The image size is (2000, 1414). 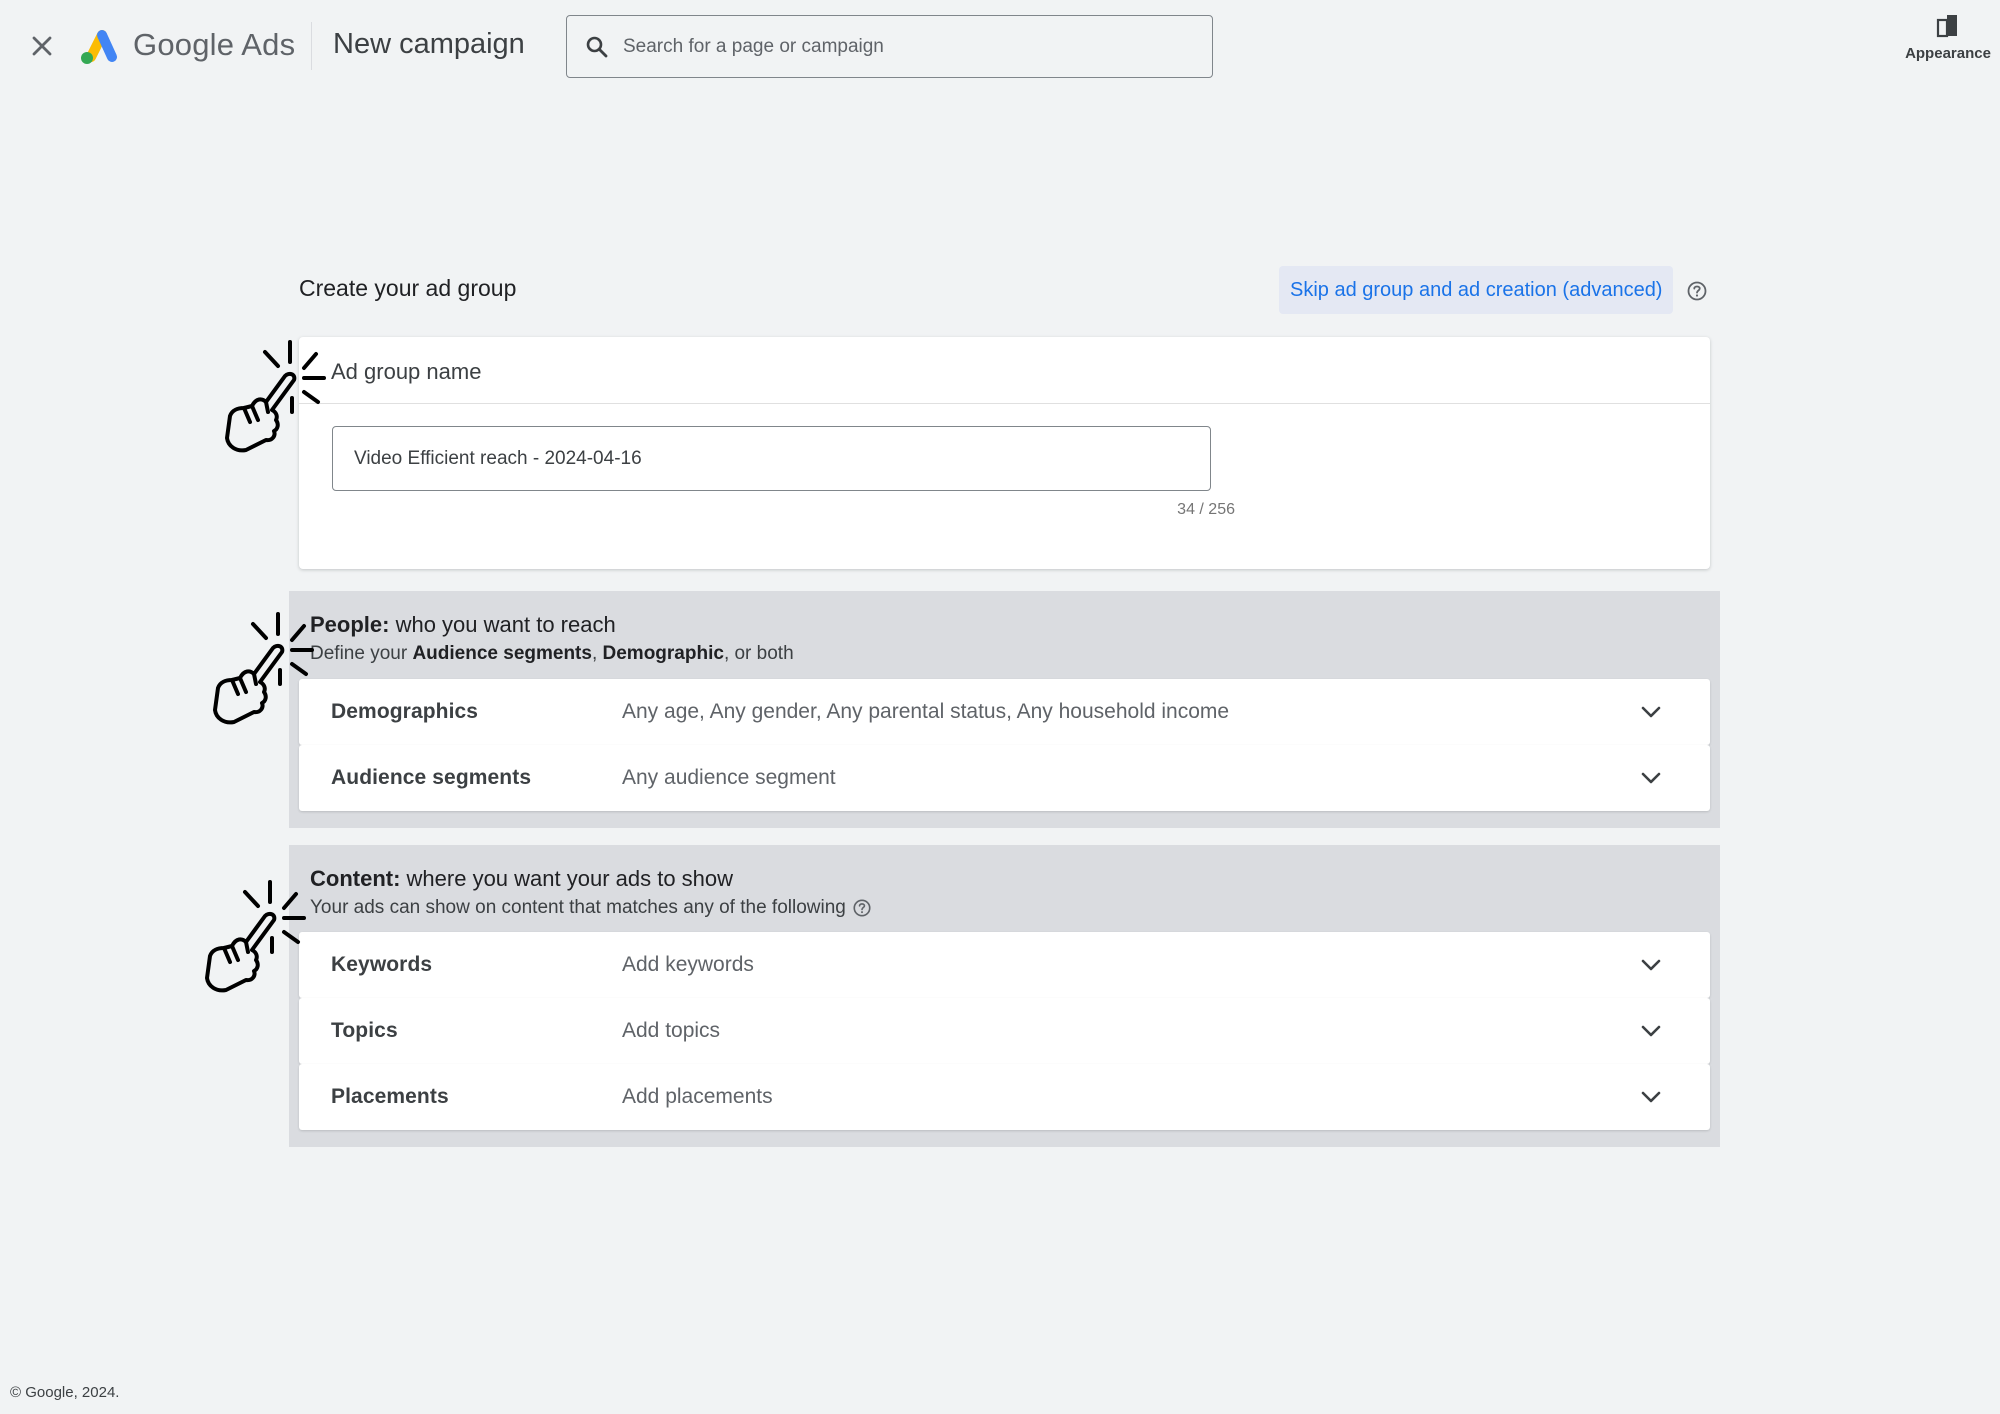 I want to click on copyright-footer: © Google, 2024., so click(x=65, y=1392).